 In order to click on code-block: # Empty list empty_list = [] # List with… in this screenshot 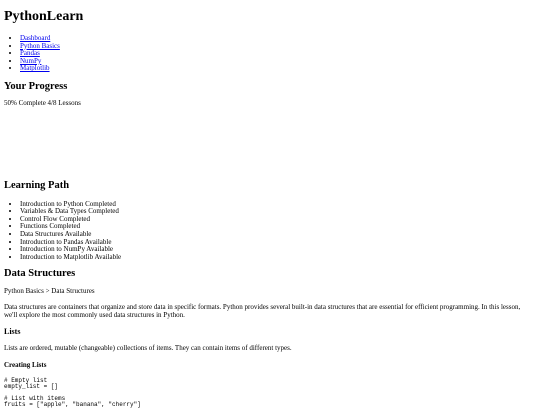, I will do `click(72, 392)`.